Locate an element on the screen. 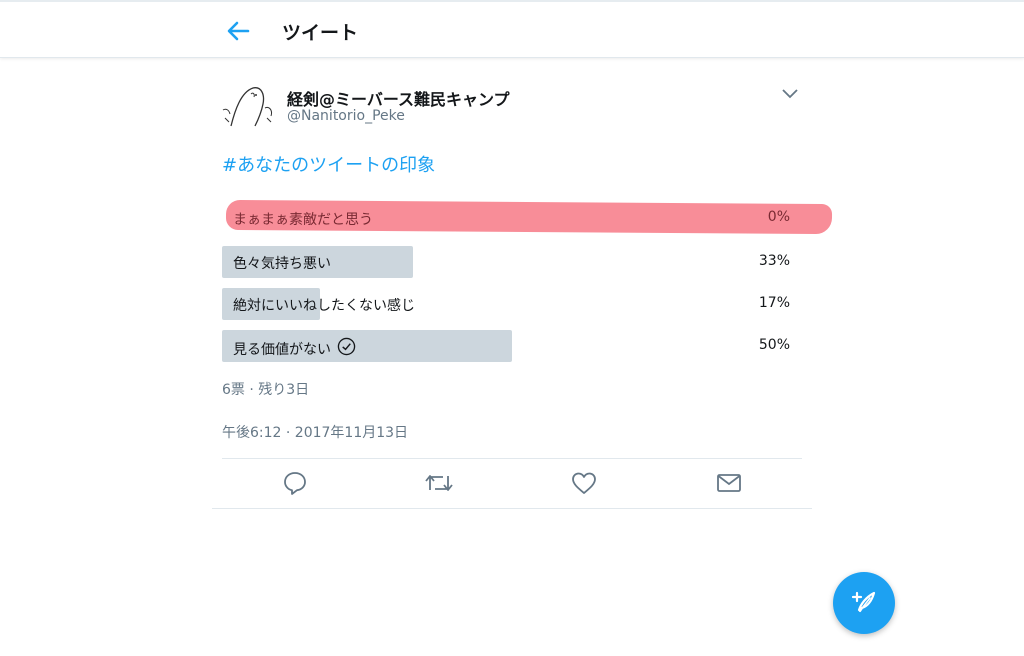  poll-option-label: 色々気持ち悪い is located at coordinates (282, 264).